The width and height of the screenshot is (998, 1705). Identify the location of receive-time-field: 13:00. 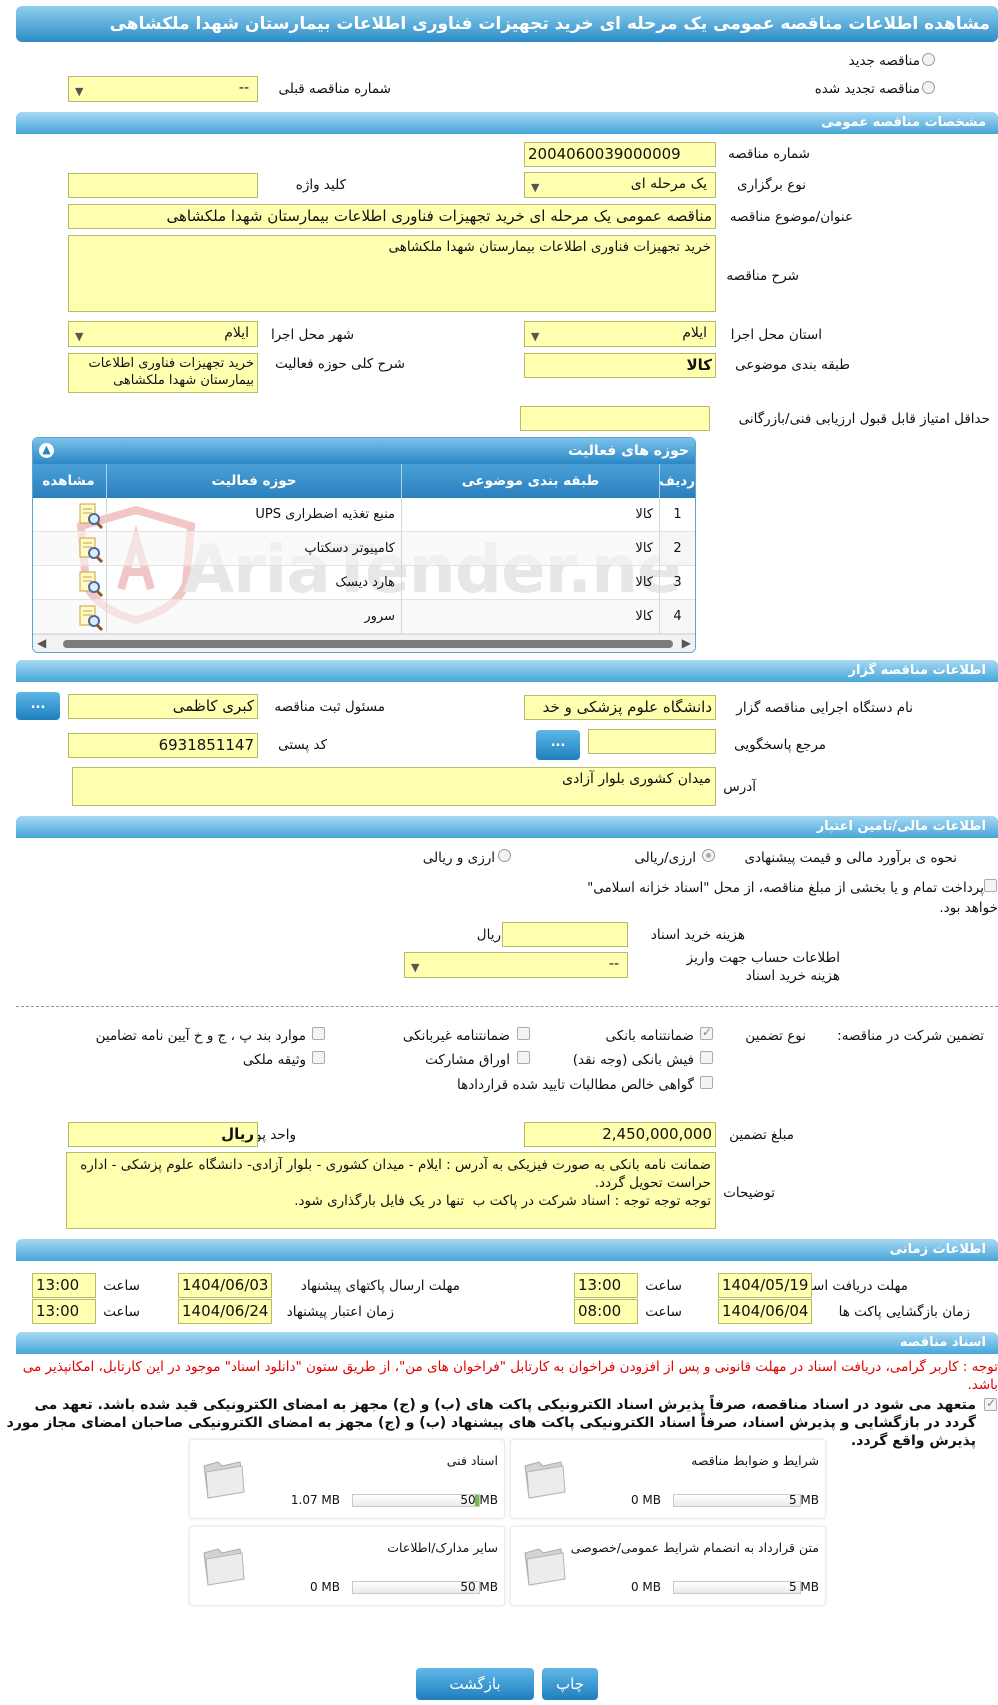
(606, 1285).